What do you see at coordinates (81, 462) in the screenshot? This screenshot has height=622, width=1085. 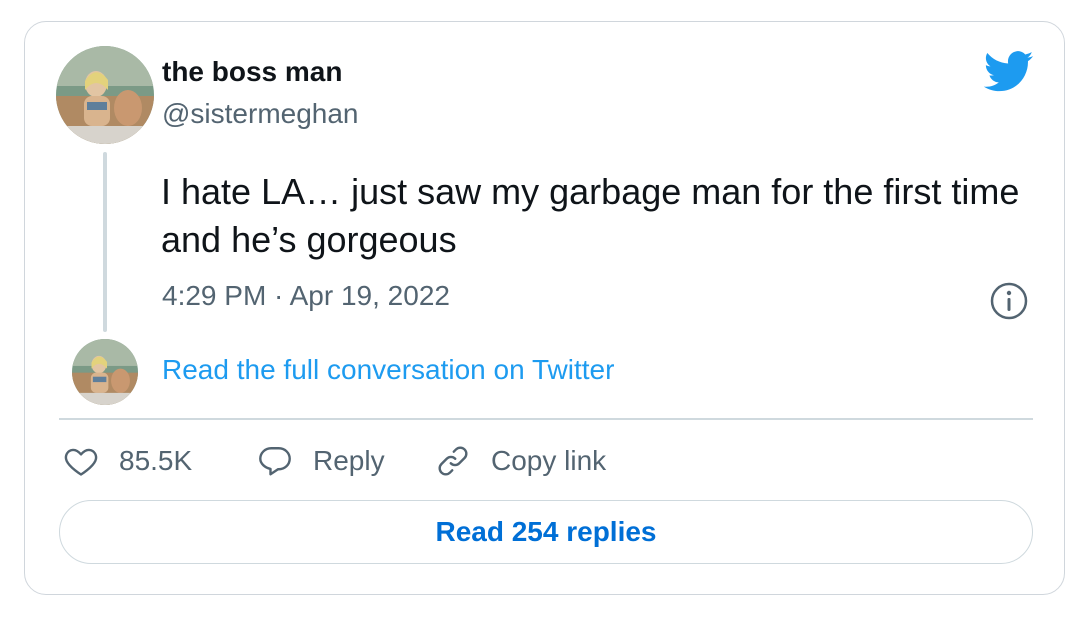 I see `heart-icon` at bounding box center [81, 462].